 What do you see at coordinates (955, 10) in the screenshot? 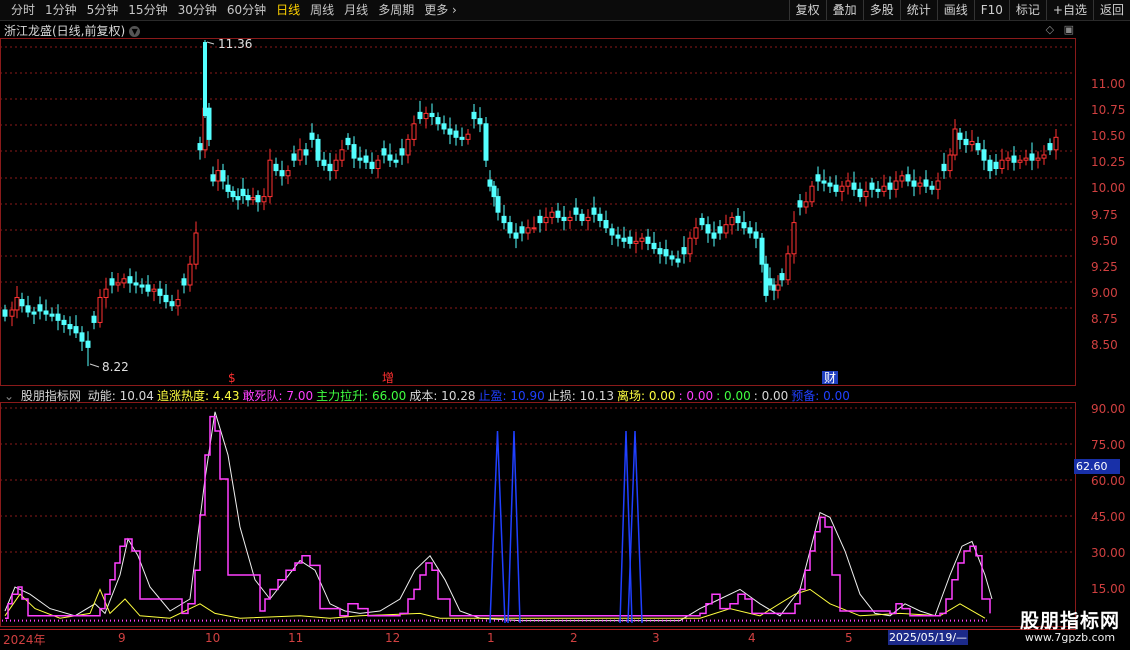
I see `tool-button-4: 画线` at bounding box center [955, 10].